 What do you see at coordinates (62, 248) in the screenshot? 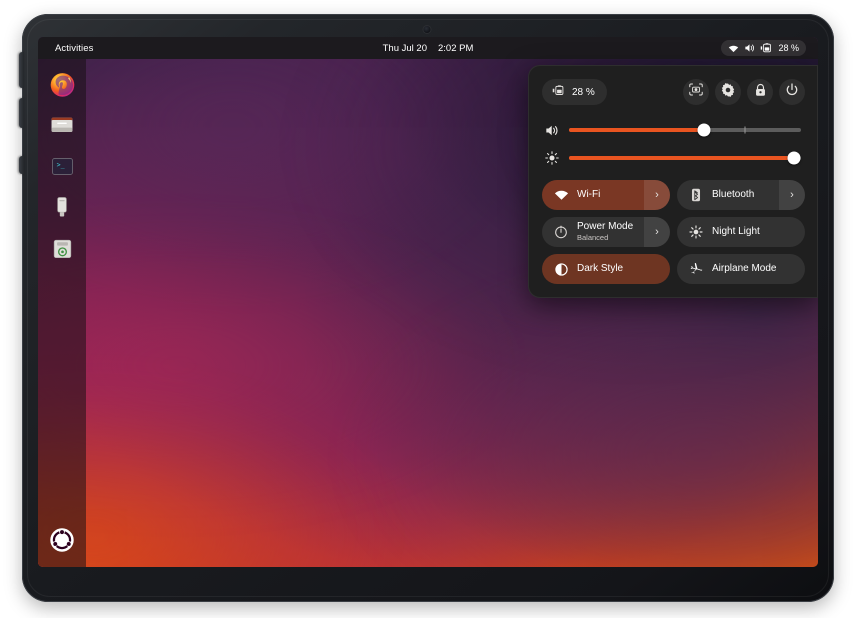
I see `dock-item-disk-image` at bounding box center [62, 248].